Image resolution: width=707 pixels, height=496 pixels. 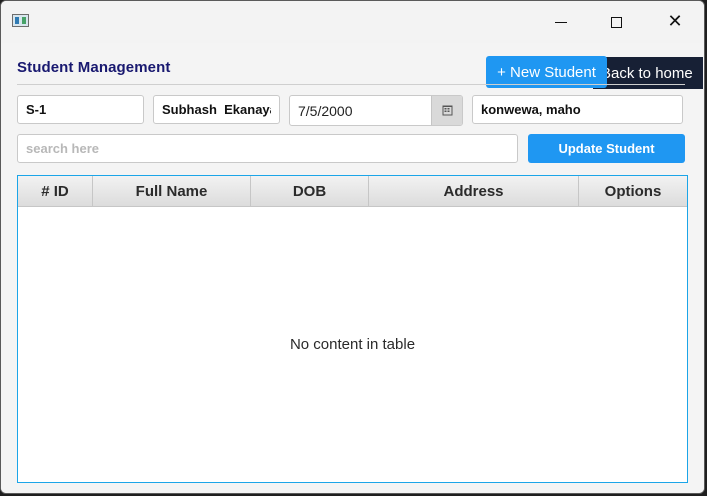 I want to click on column-full-name-header: Full Name, so click(x=172, y=191).